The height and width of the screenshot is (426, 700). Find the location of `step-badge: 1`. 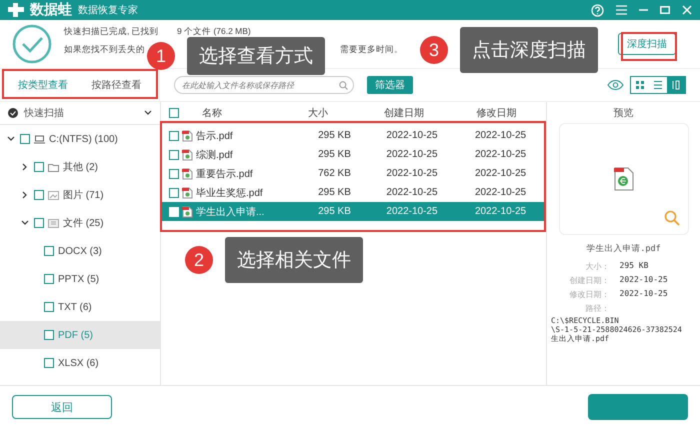

step-badge: 1 is located at coordinates (161, 56).